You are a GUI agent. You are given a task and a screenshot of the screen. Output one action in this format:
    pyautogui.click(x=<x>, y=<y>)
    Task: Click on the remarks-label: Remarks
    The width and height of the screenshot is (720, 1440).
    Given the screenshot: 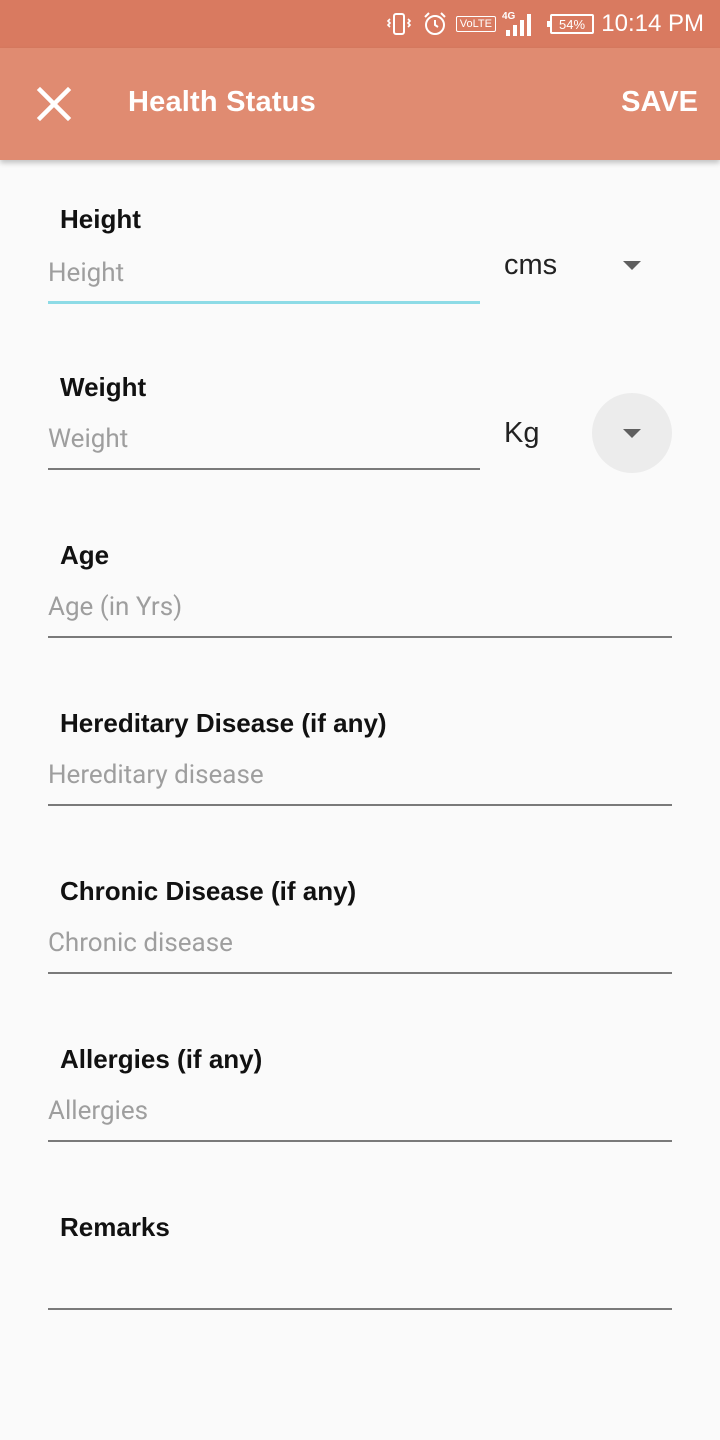 What is the action you would take?
    pyautogui.click(x=115, y=1227)
    